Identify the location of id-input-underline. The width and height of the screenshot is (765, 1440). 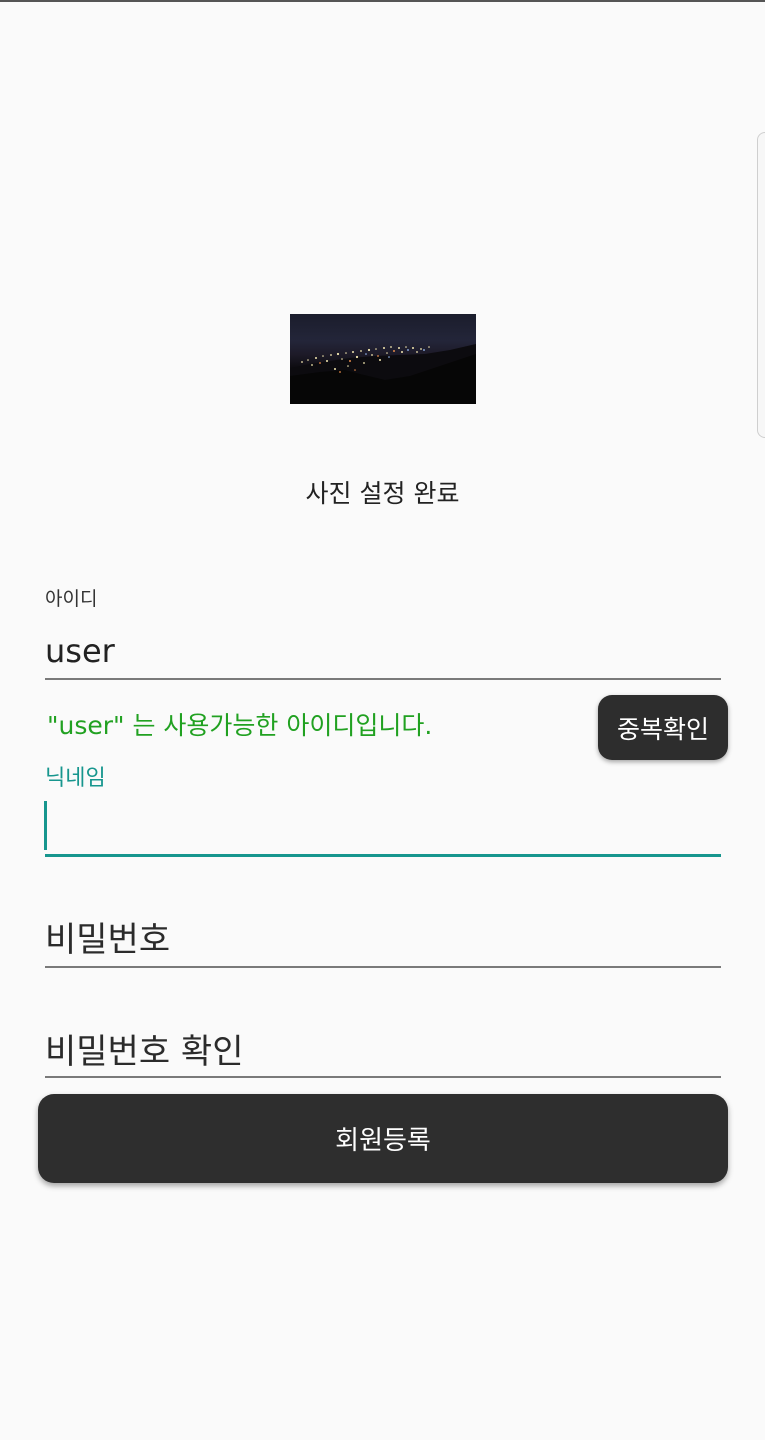
(383, 679).